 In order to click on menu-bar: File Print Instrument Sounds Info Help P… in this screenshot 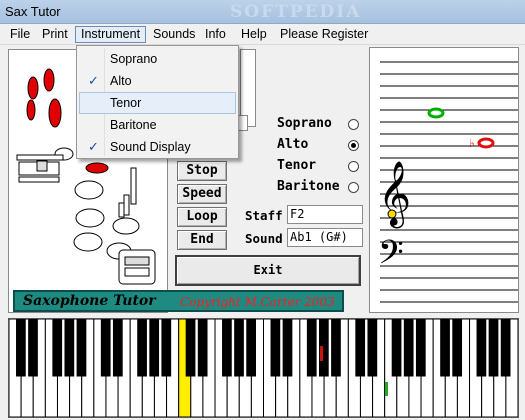, I will do `click(262, 34)`.